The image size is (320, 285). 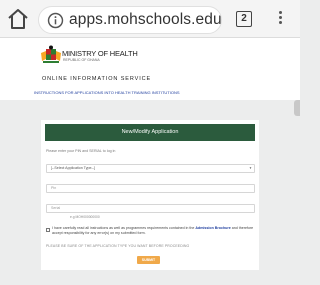 What do you see at coordinates (148, 260) in the screenshot?
I see `submit-button: SUBMIT` at bounding box center [148, 260].